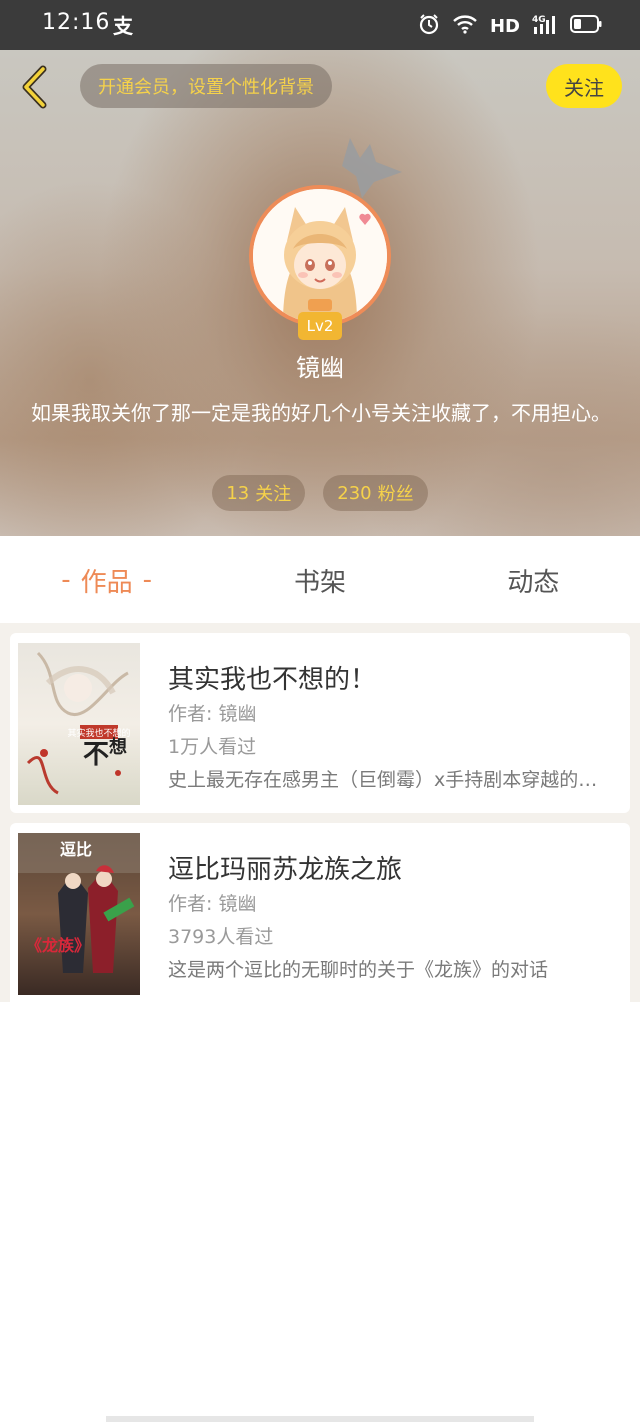 Image resolution: width=640 pixels, height=1422 pixels. I want to click on status-bar: 12:16 支 HD 4G, so click(320, 25).